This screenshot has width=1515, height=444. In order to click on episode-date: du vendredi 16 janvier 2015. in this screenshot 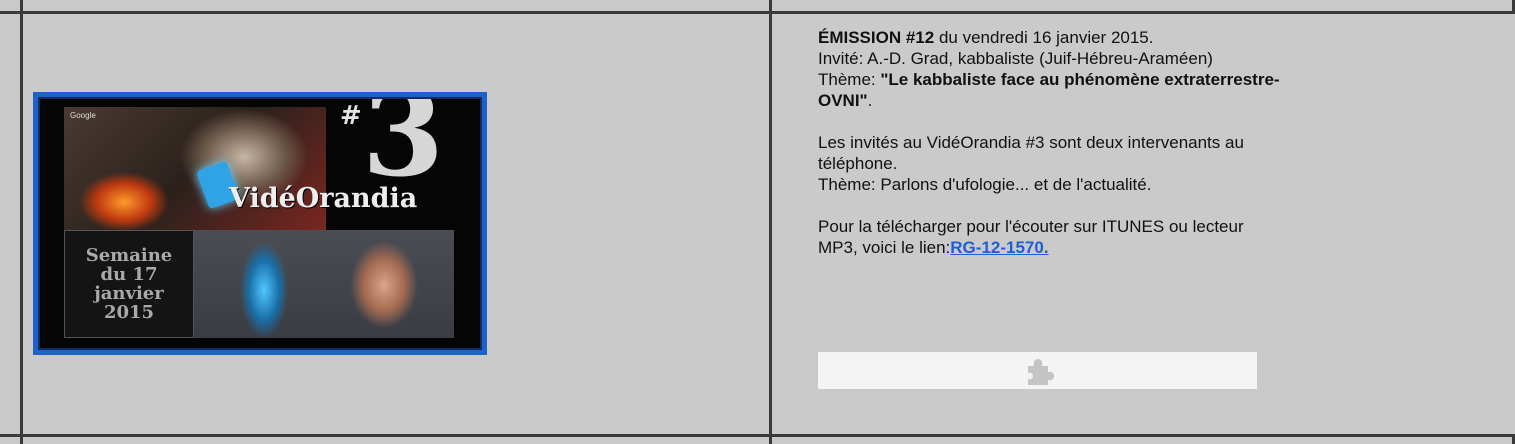, I will do `click(1044, 37)`.